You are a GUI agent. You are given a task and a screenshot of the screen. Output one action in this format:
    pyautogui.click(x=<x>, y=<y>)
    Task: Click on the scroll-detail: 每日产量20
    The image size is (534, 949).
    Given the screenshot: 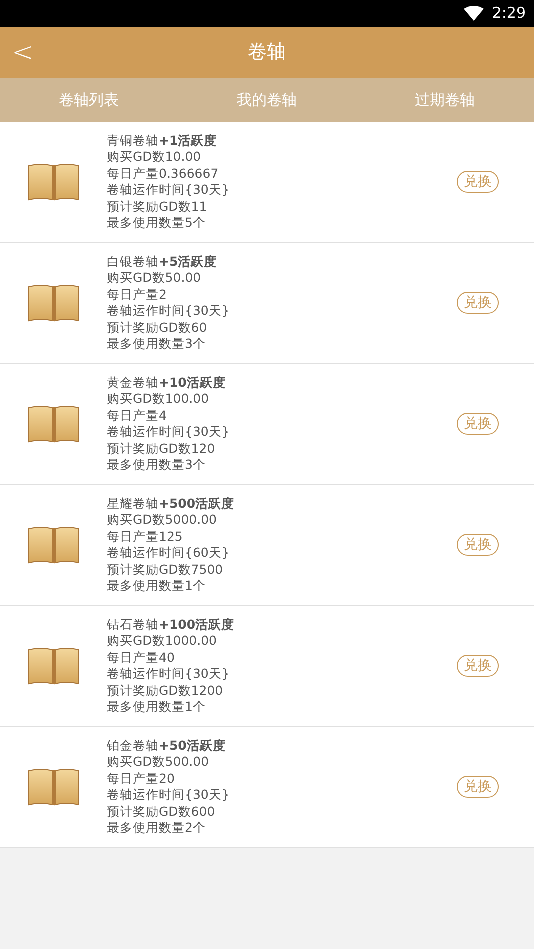 What is the action you would take?
    pyautogui.click(x=141, y=778)
    